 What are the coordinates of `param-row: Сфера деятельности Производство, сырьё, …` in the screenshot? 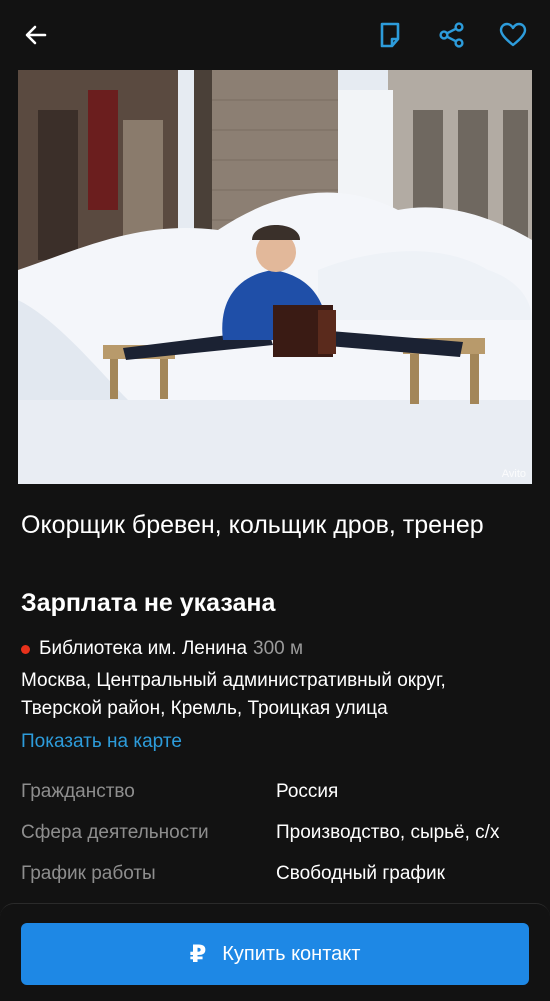 It's located at (276, 839).